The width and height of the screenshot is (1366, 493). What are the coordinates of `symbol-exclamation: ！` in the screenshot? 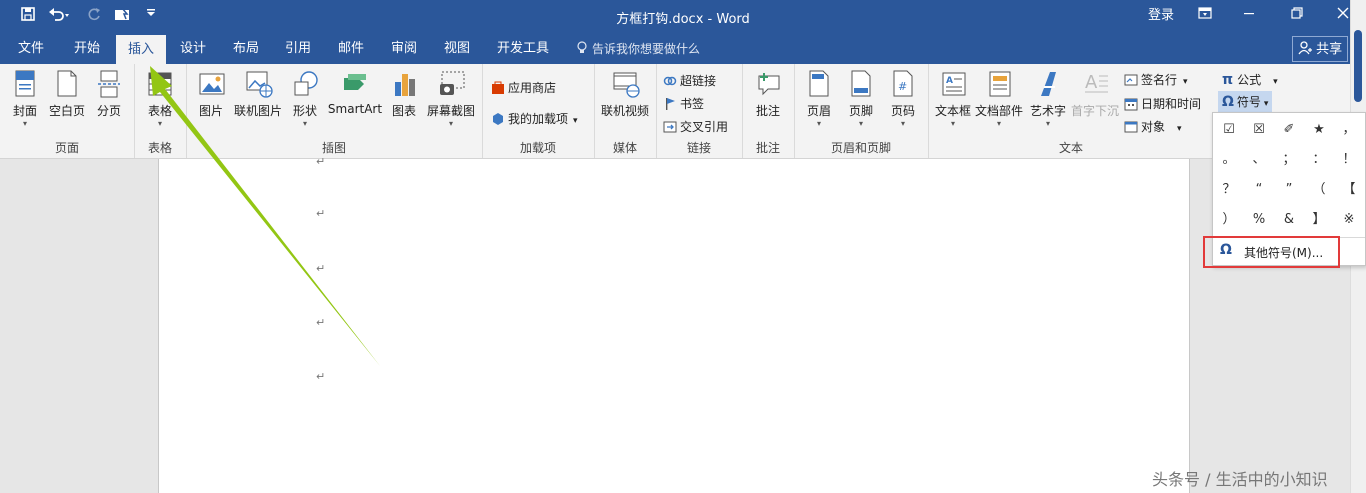 It's located at (1349, 160).